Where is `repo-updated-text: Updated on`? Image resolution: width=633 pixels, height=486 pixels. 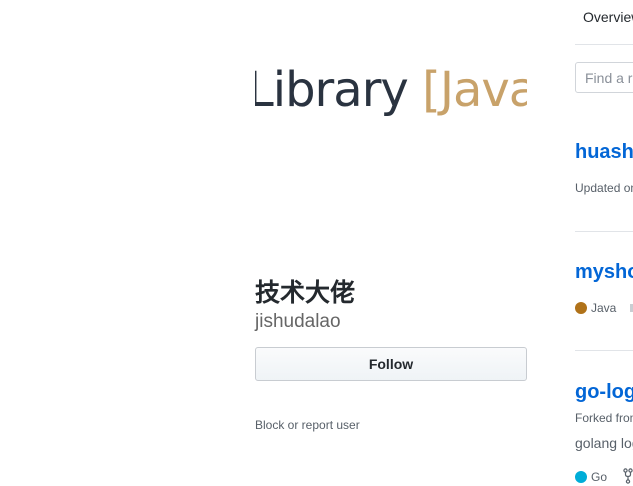
repo-updated-text: Updated on is located at coordinates (604, 188).